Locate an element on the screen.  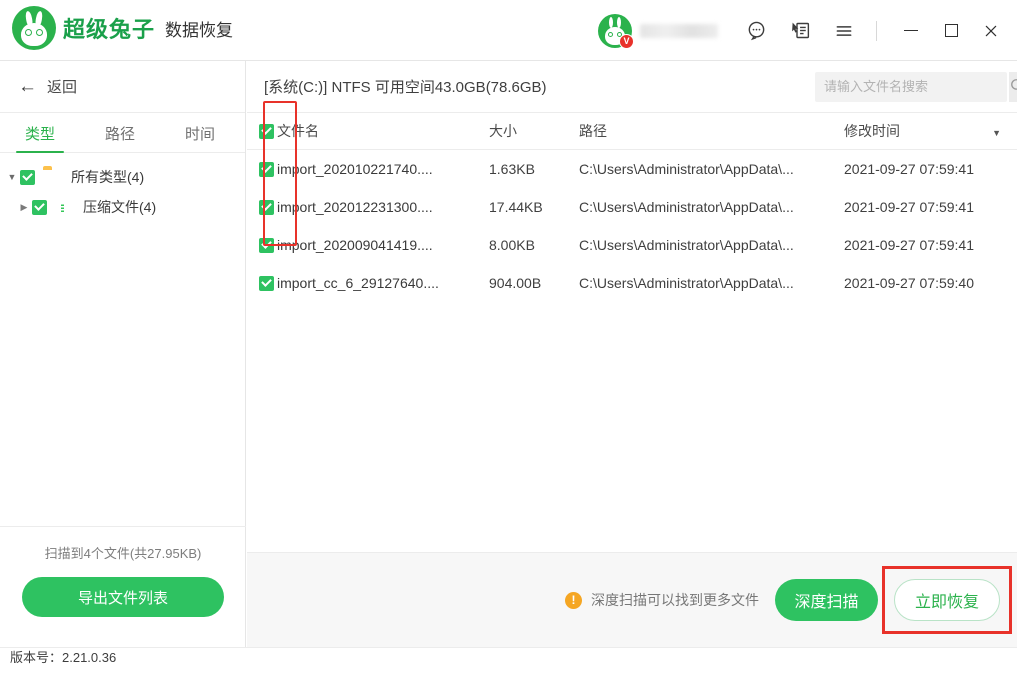
titlebar-actions: V is located at coordinates (802, 30).